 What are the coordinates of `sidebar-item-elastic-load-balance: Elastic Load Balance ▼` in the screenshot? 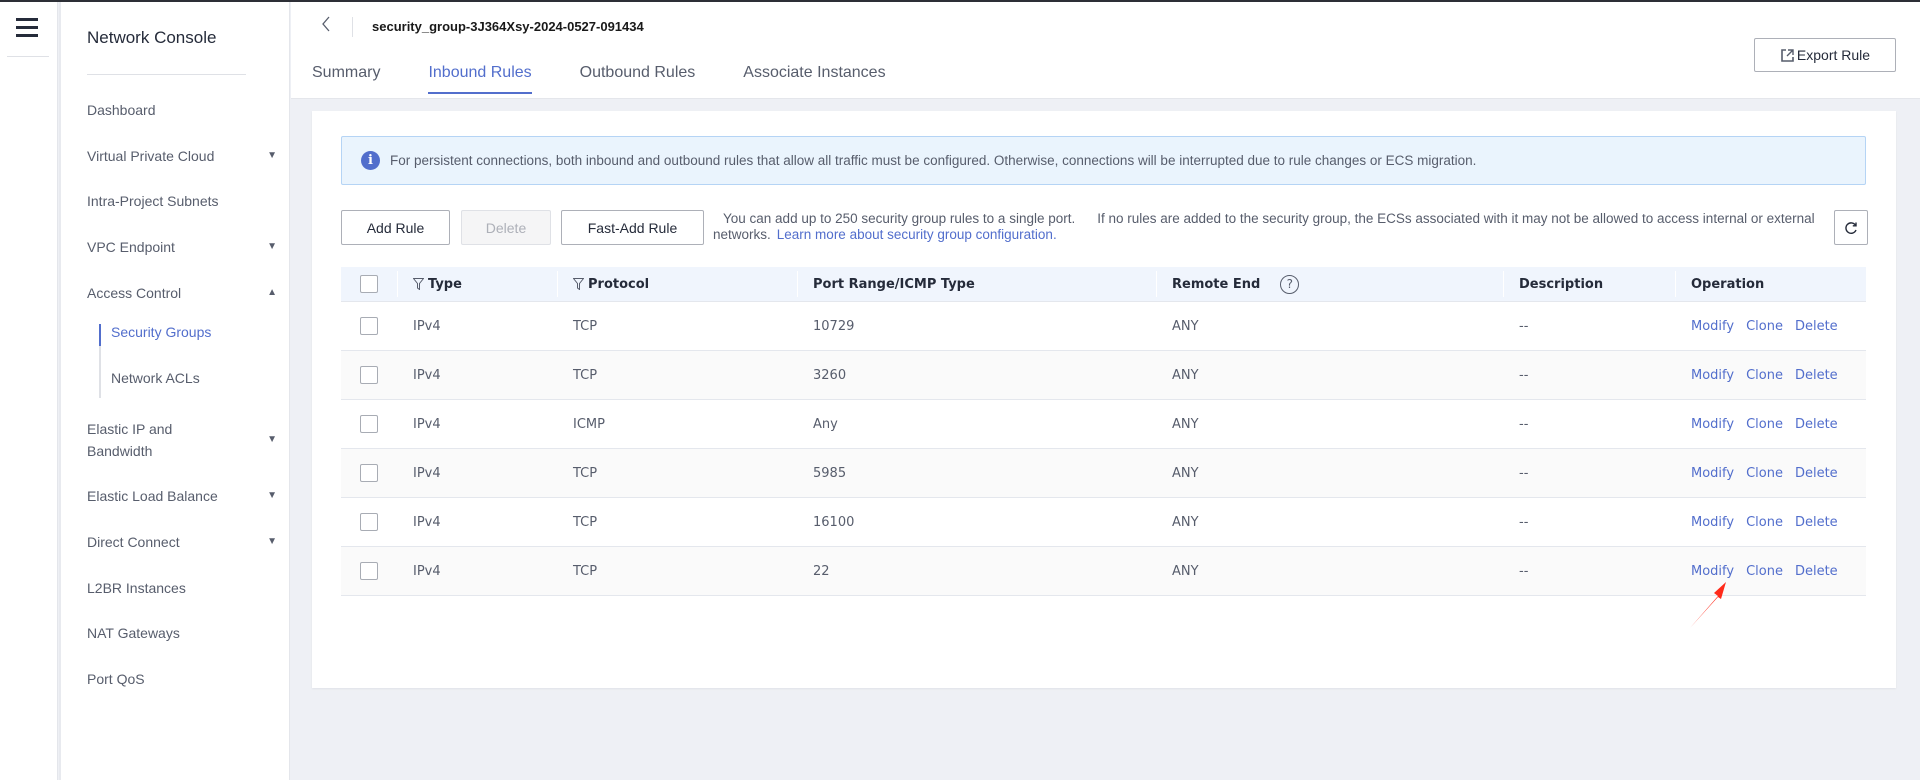 It's located at (182, 496).